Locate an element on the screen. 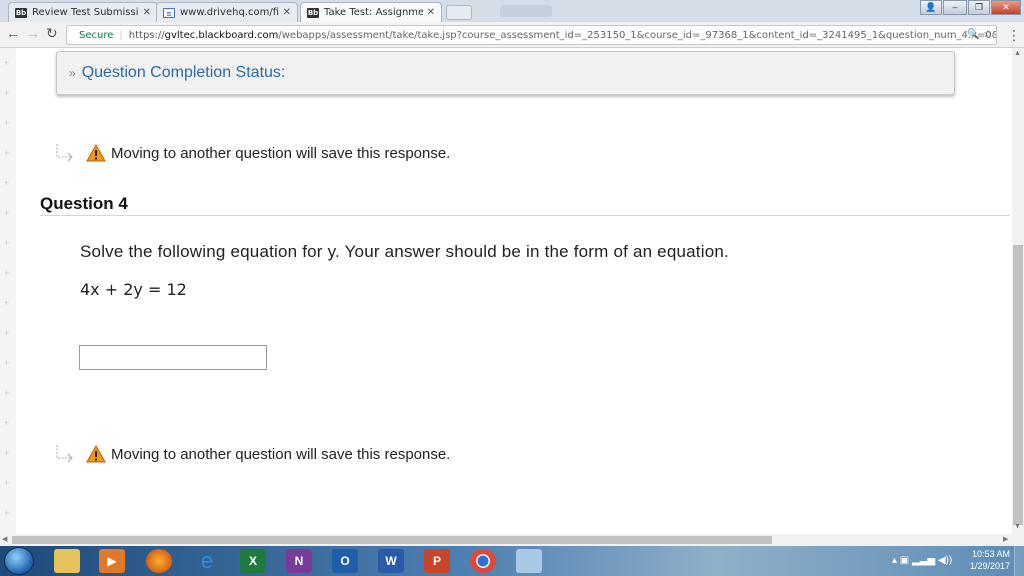 The height and width of the screenshot is (576, 1024). horizontal-scrollbar: ◀ ▶ is located at coordinates (512, 540).